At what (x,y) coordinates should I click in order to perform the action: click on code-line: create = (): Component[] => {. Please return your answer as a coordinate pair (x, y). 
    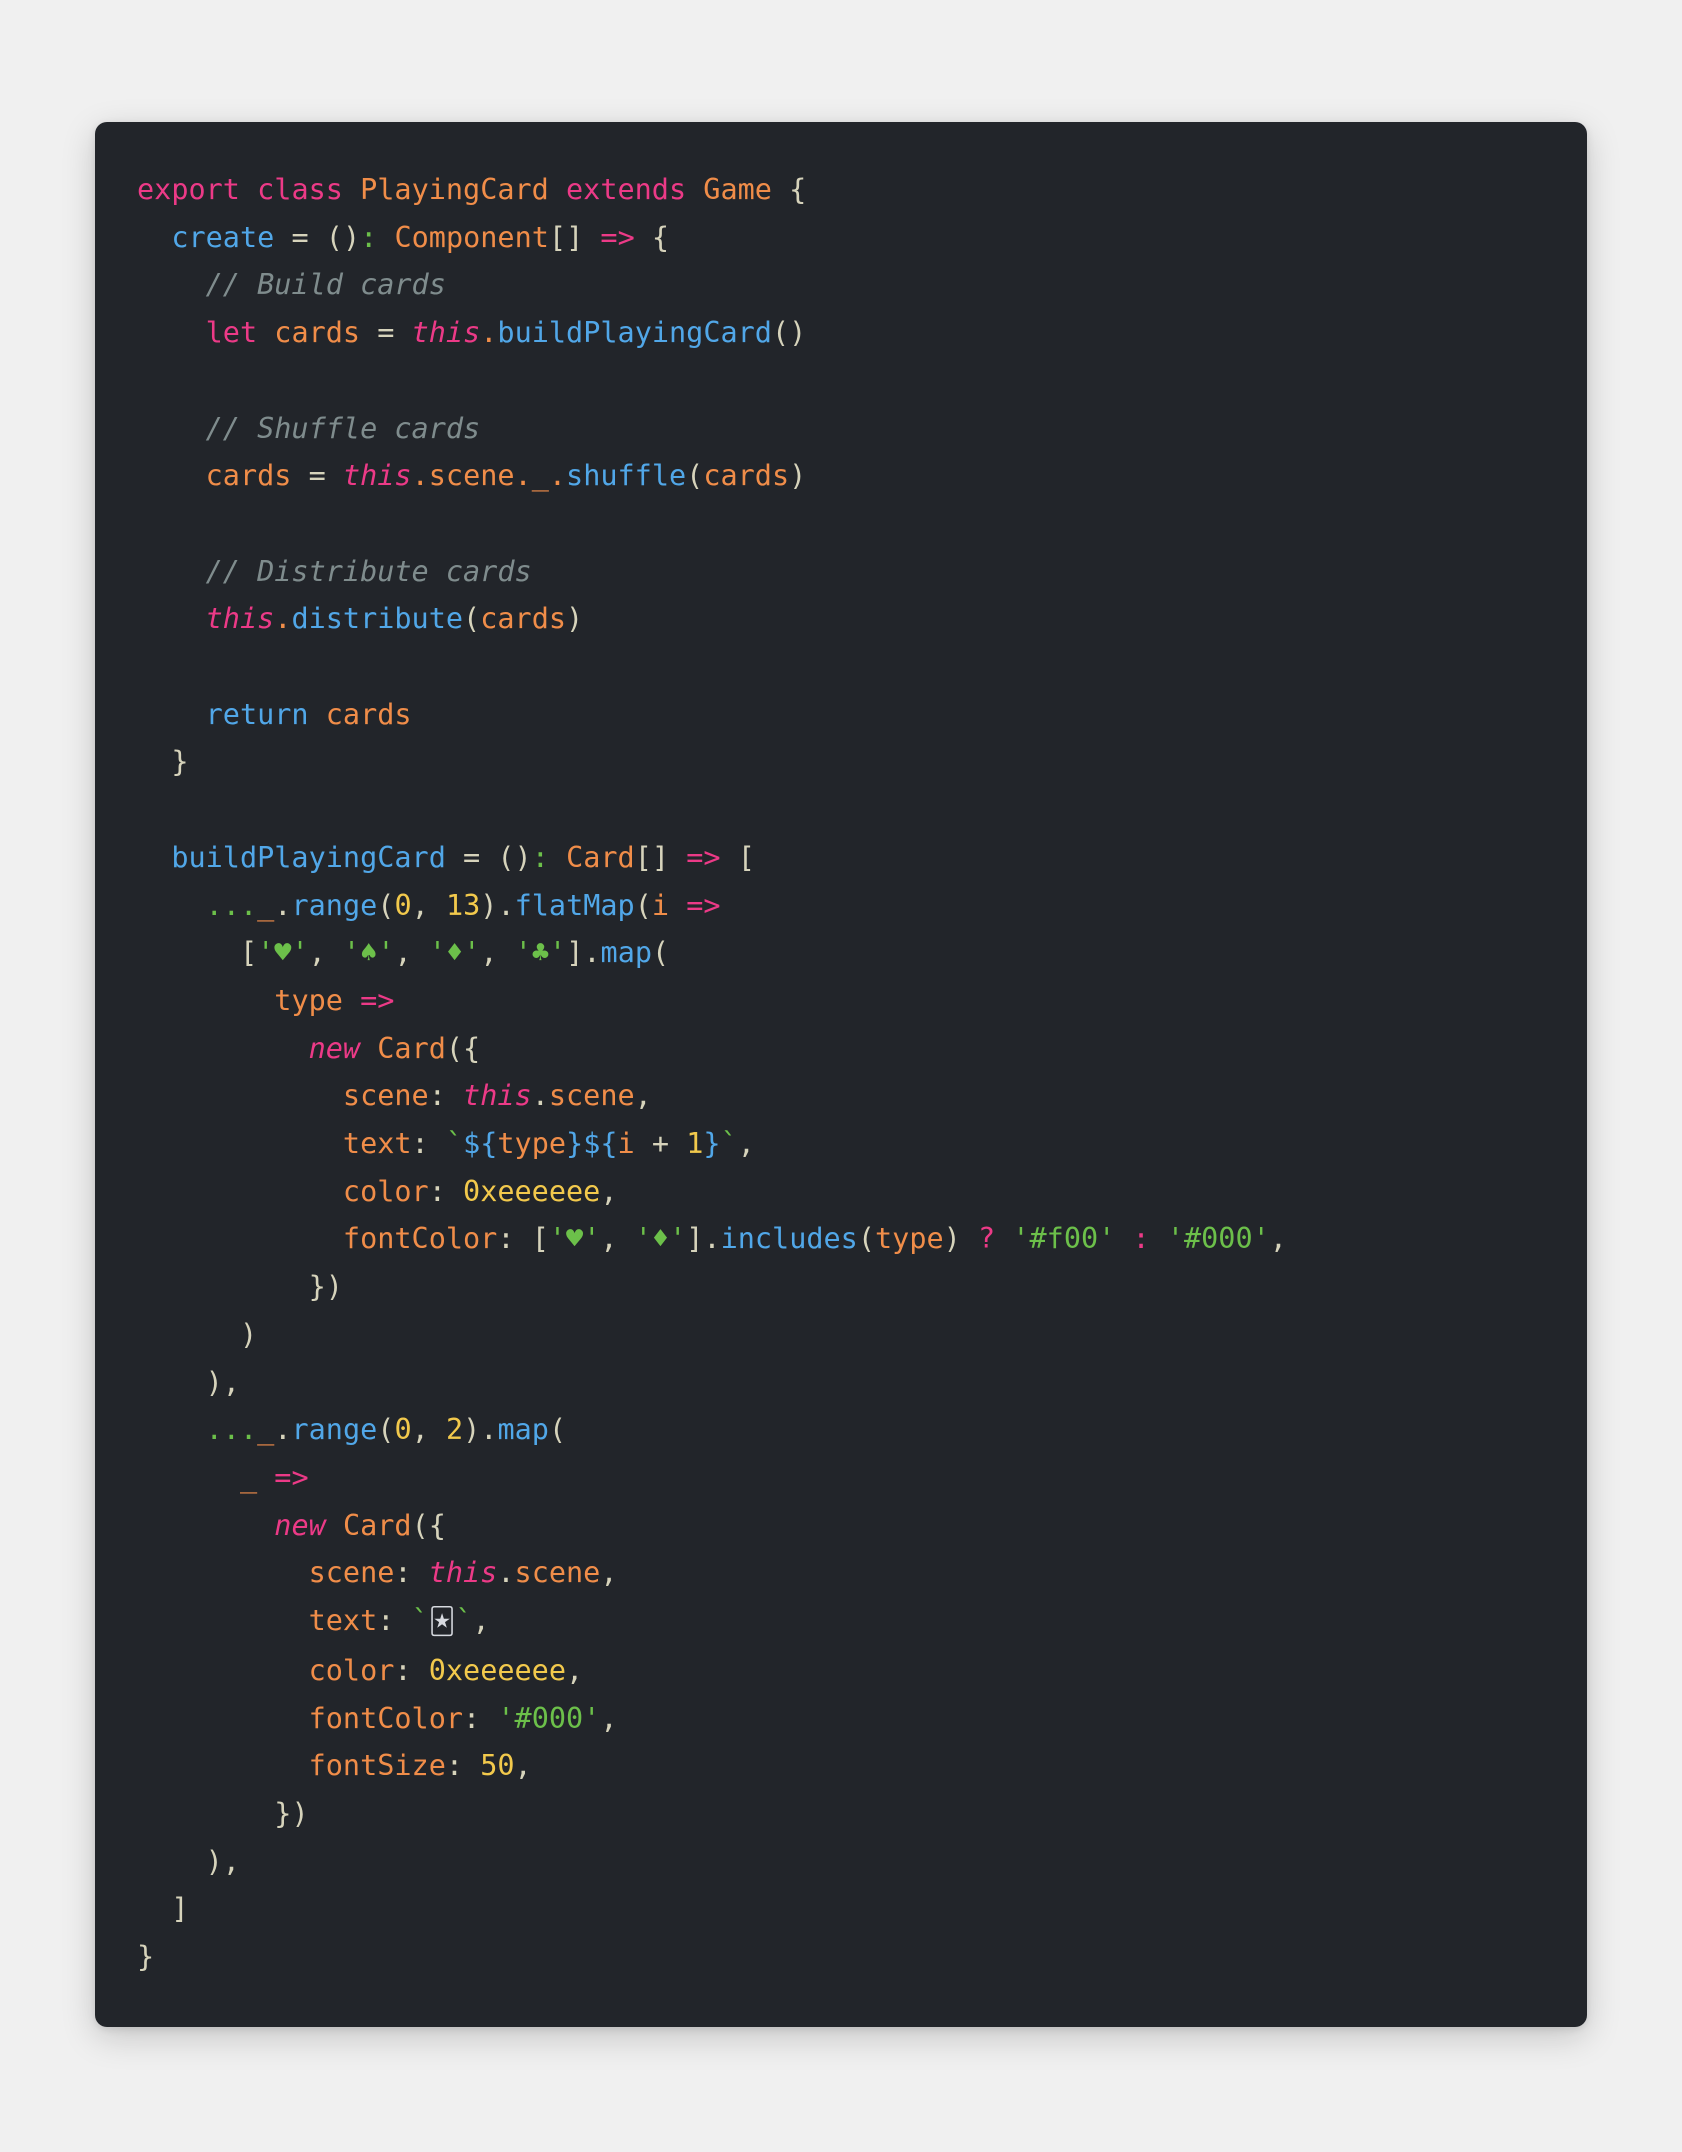
    Looking at the image, I should click on (420, 237).